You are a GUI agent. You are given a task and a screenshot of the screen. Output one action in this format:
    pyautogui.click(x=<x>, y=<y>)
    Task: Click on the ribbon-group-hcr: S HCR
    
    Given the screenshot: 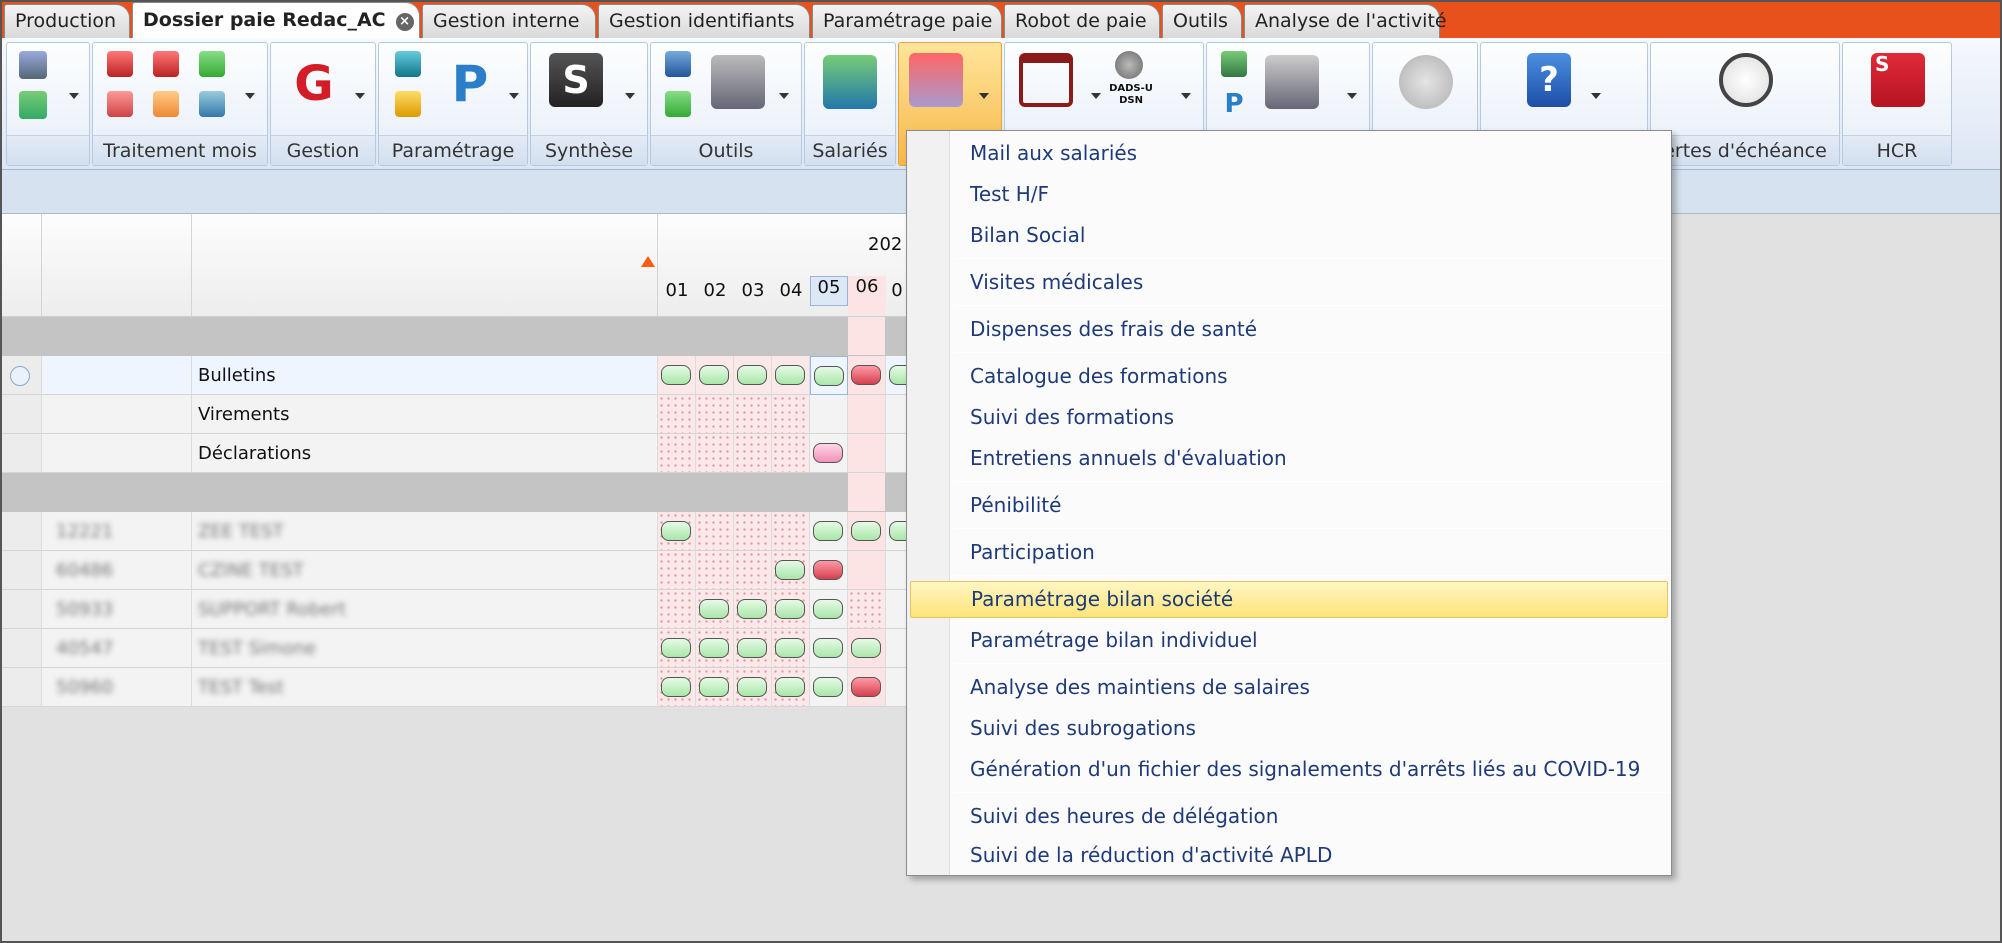 What is the action you would take?
    pyautogui.click(x=1897, y=104)
    